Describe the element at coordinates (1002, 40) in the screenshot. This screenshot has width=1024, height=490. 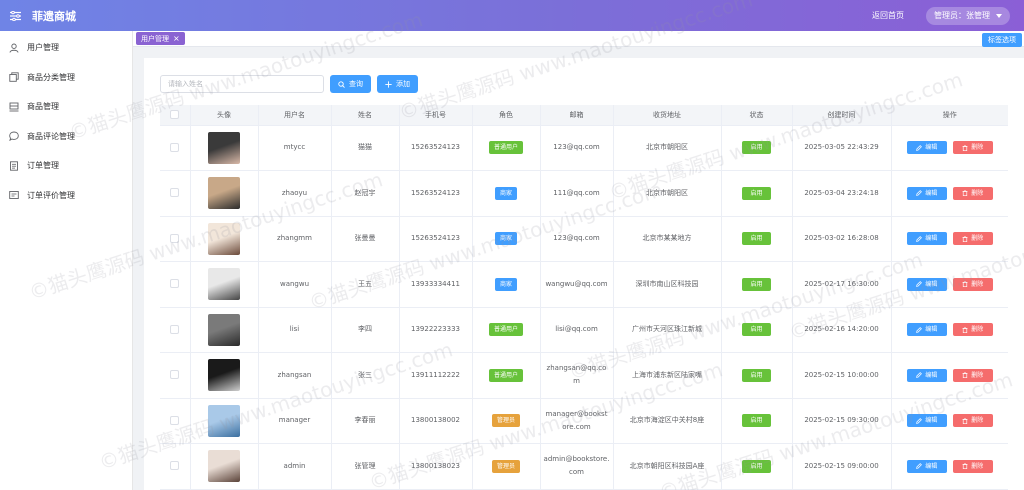
I see `tab-options-button: 标签选项` at that location.